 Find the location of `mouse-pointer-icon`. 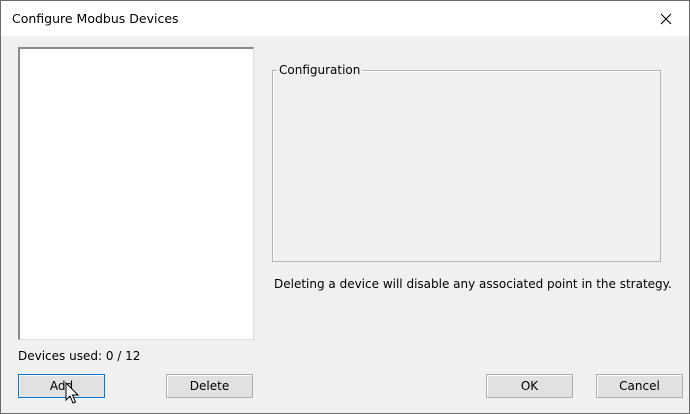

mouse-pointer-icon is located at coordinates (72, 393).